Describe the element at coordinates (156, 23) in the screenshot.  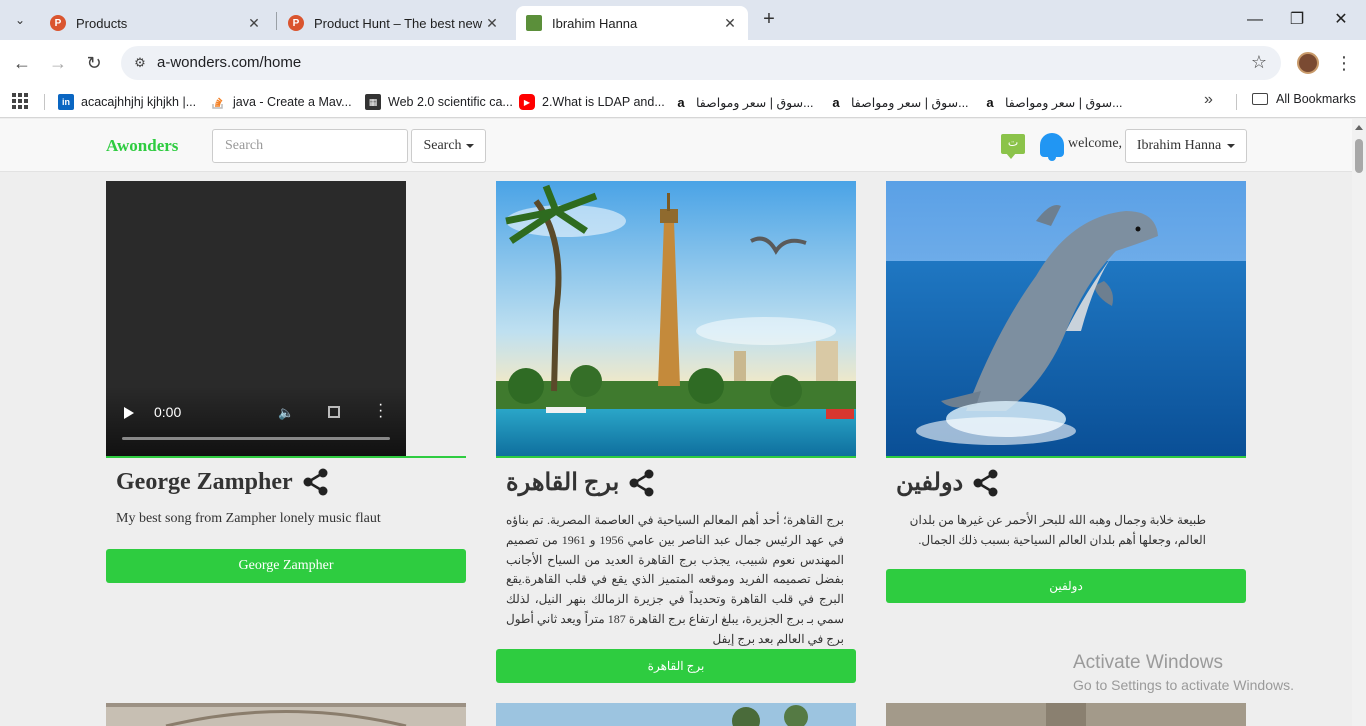
I see `browser-tab-products: P Products ✕` at that location.